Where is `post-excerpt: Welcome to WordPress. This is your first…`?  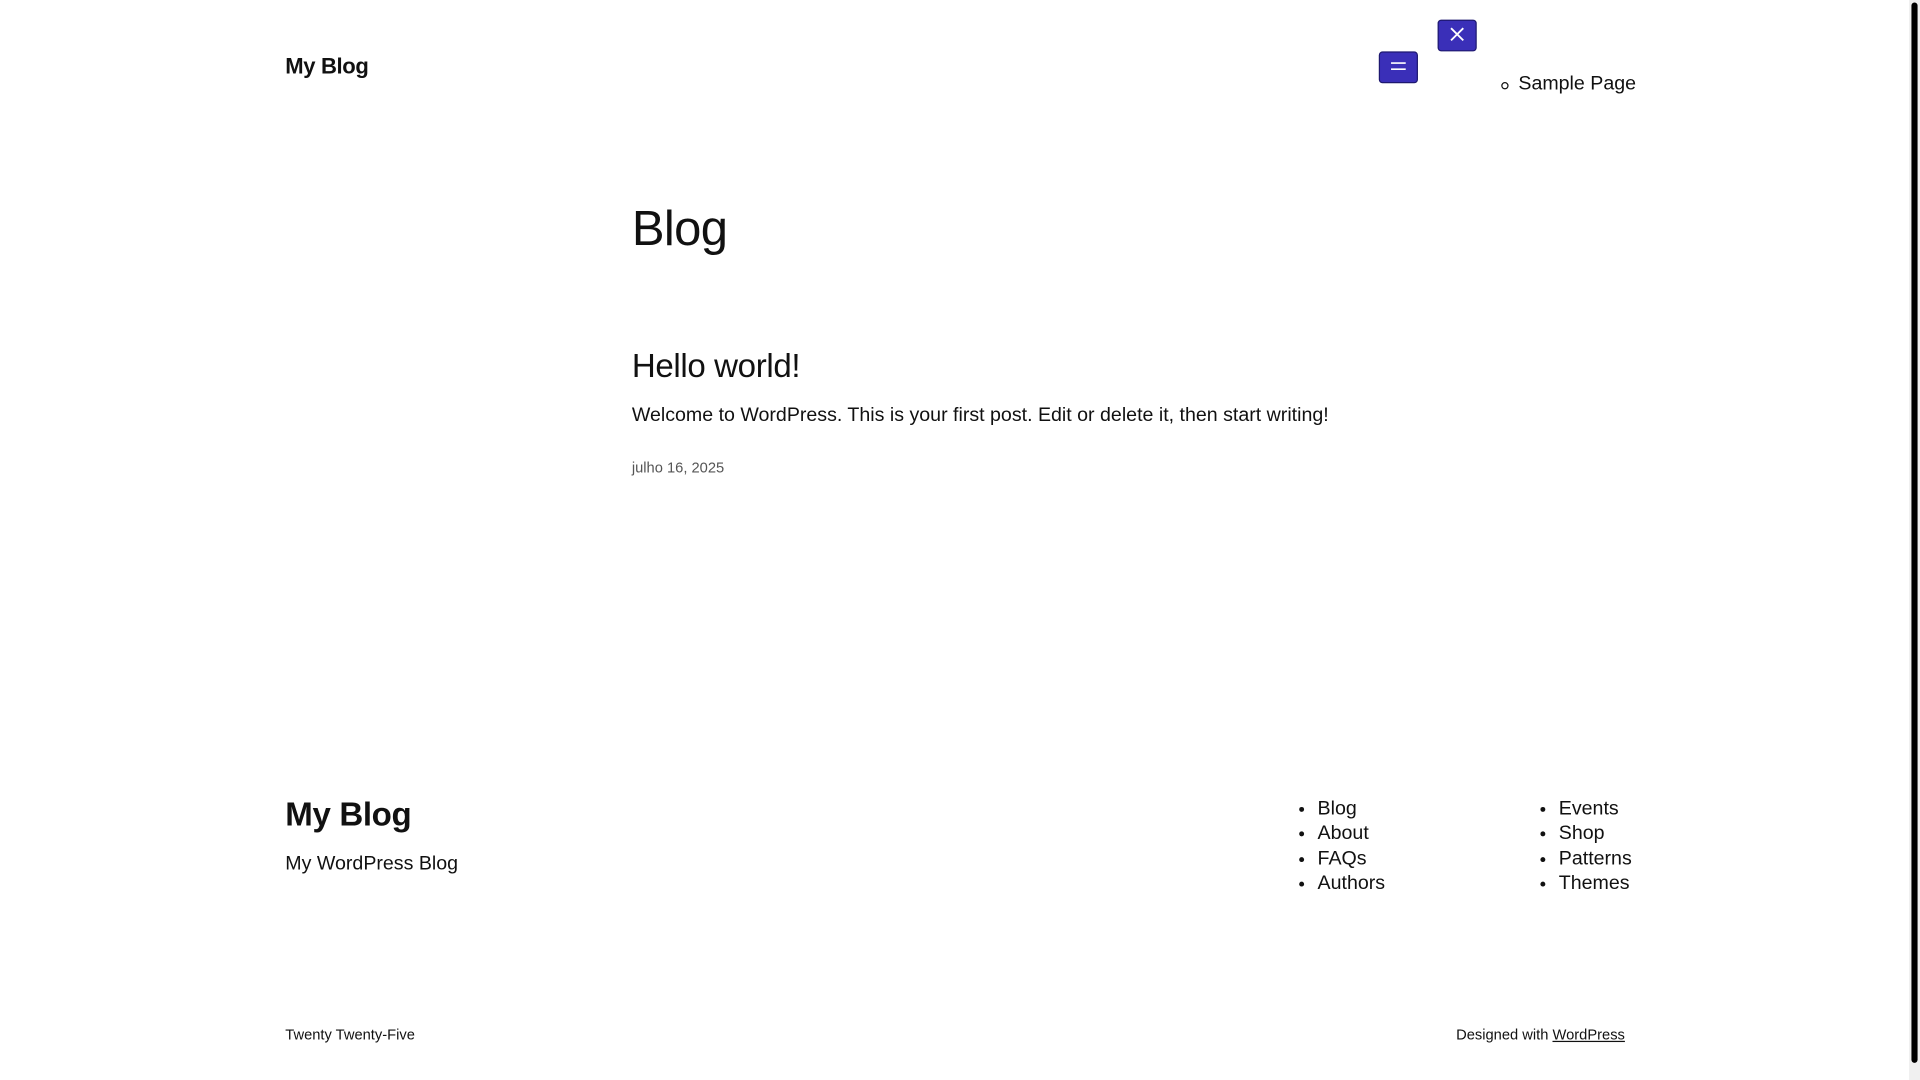 post-excerpt: Welcome to WordPress. This is your first… is located at coordinates (980, 416).